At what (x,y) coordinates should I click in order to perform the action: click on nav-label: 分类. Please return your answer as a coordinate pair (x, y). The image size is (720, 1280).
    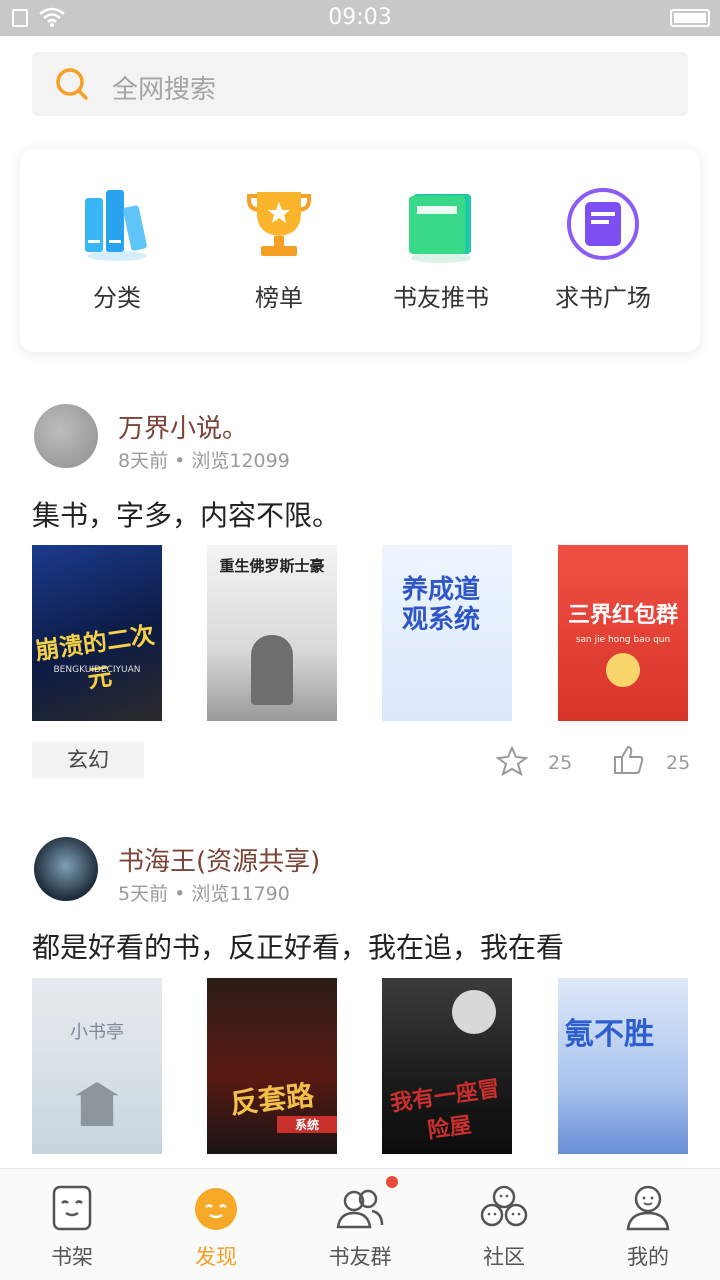
    Looking at the image, I should click on (117, 298).